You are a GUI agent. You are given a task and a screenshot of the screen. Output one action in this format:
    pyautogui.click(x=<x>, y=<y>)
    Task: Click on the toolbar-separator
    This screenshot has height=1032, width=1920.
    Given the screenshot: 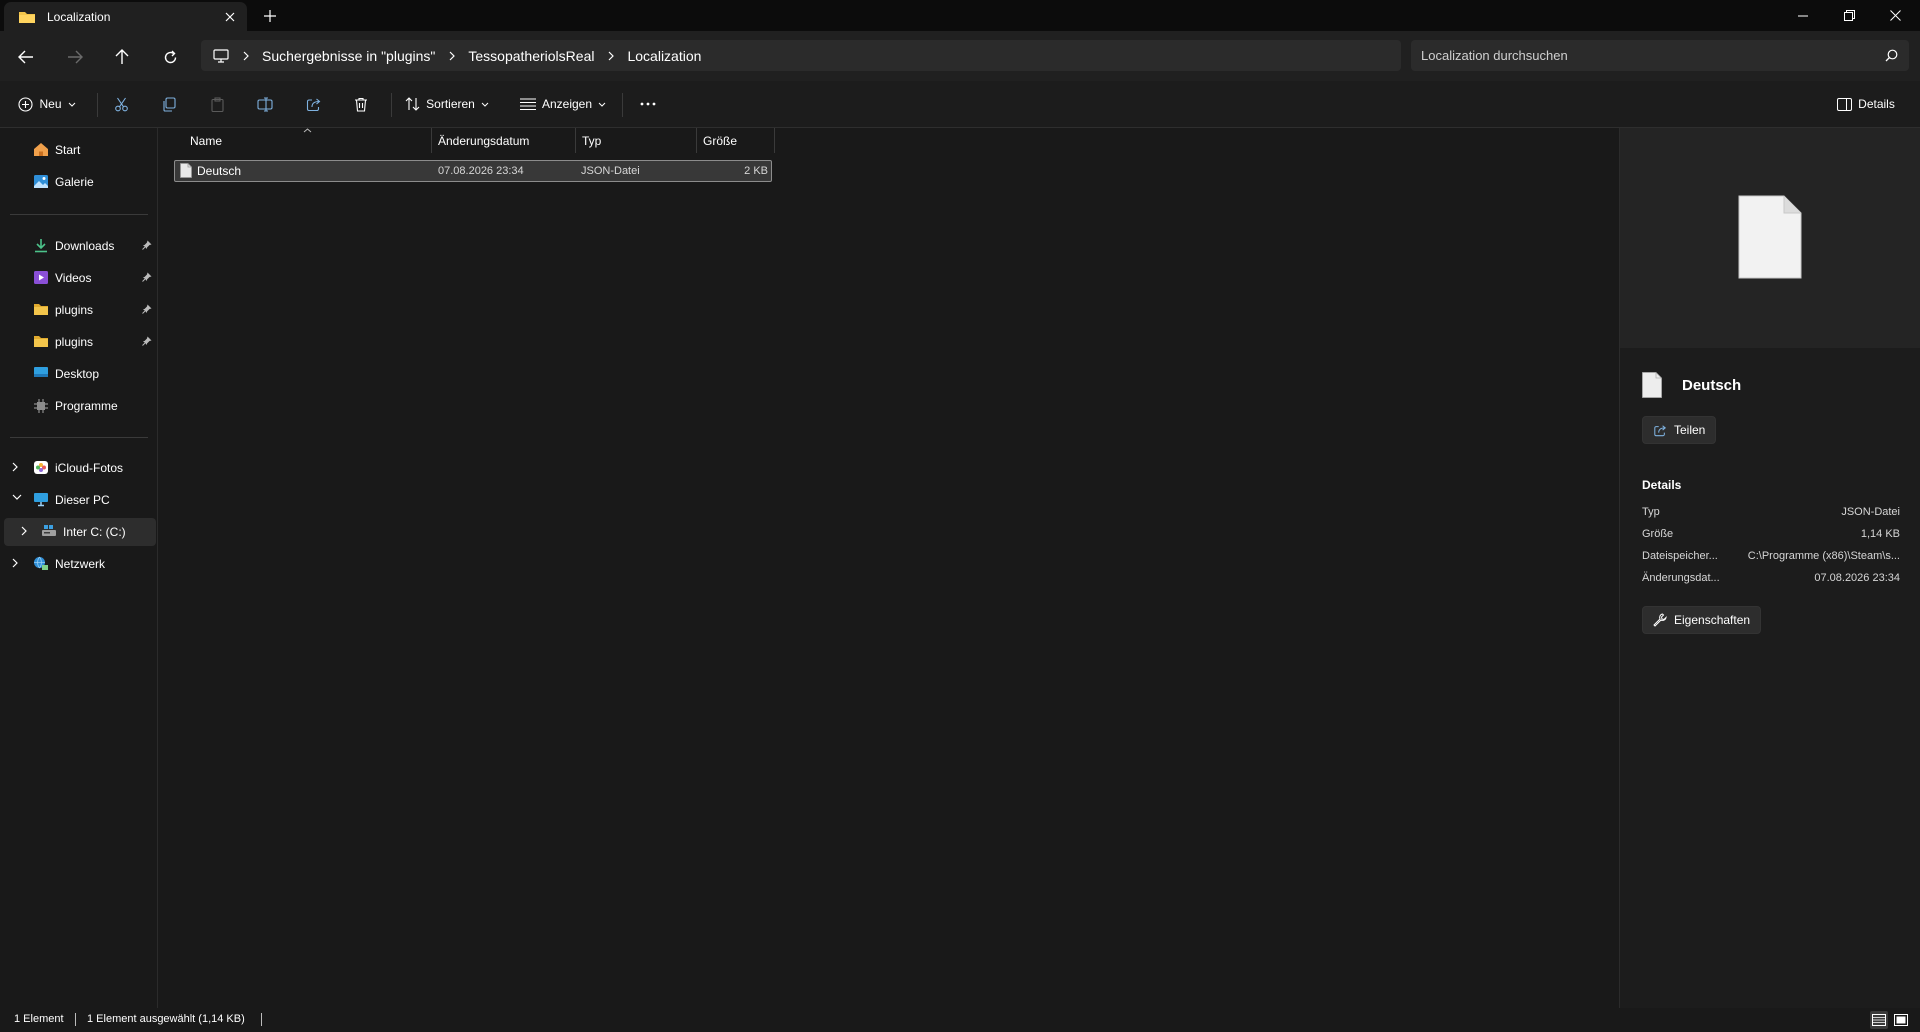 What is the action you would take?
    pyautogui.click(x=391, y=105)
    